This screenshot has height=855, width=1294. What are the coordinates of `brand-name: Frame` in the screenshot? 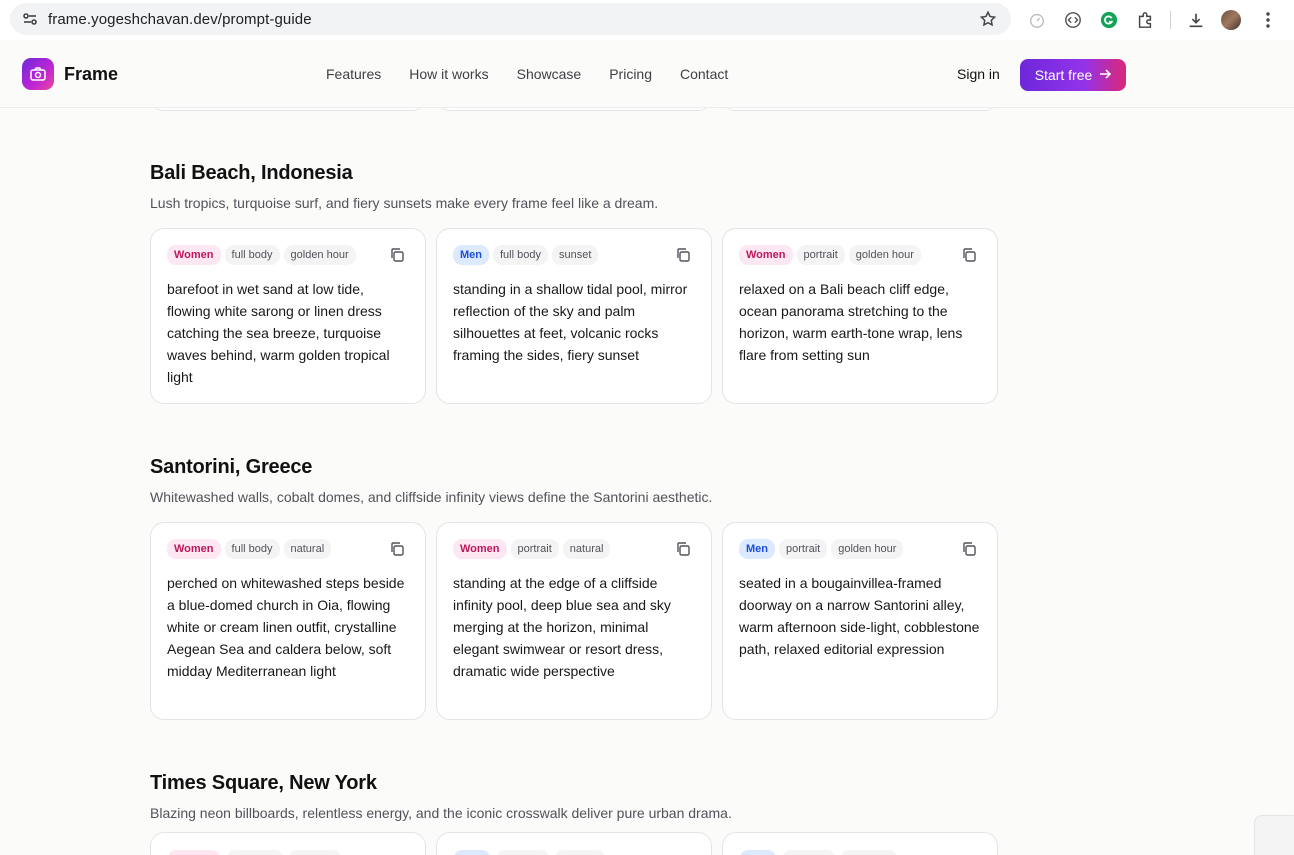 It's located at (91, 73).